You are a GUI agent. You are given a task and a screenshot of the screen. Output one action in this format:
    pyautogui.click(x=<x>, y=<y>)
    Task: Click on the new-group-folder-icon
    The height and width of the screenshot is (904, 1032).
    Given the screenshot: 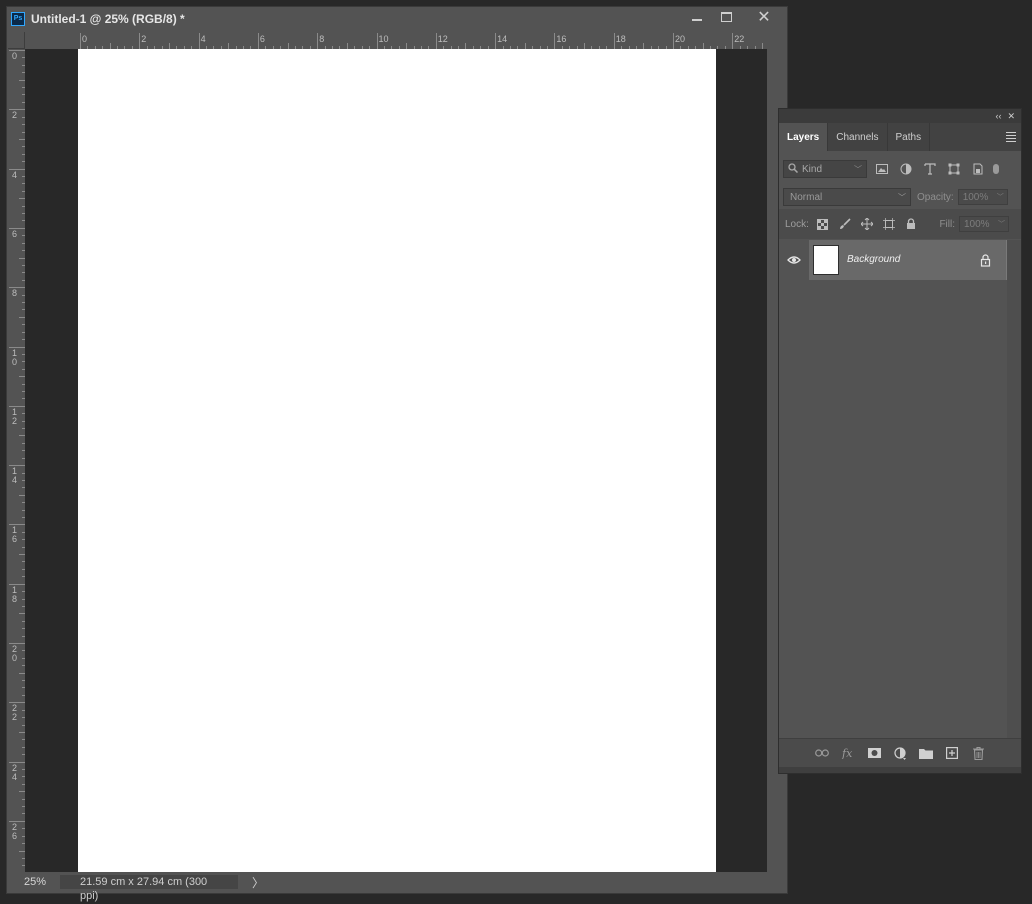 What is the action you would take?
    pyautogui.click(x=926, y=753)
    